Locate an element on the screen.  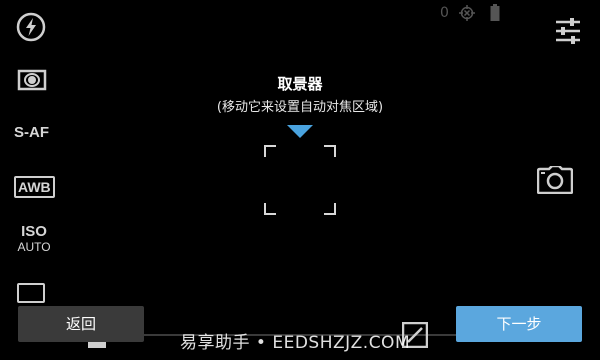
aspect-ratio-icon is located at coordinates (31, 293).